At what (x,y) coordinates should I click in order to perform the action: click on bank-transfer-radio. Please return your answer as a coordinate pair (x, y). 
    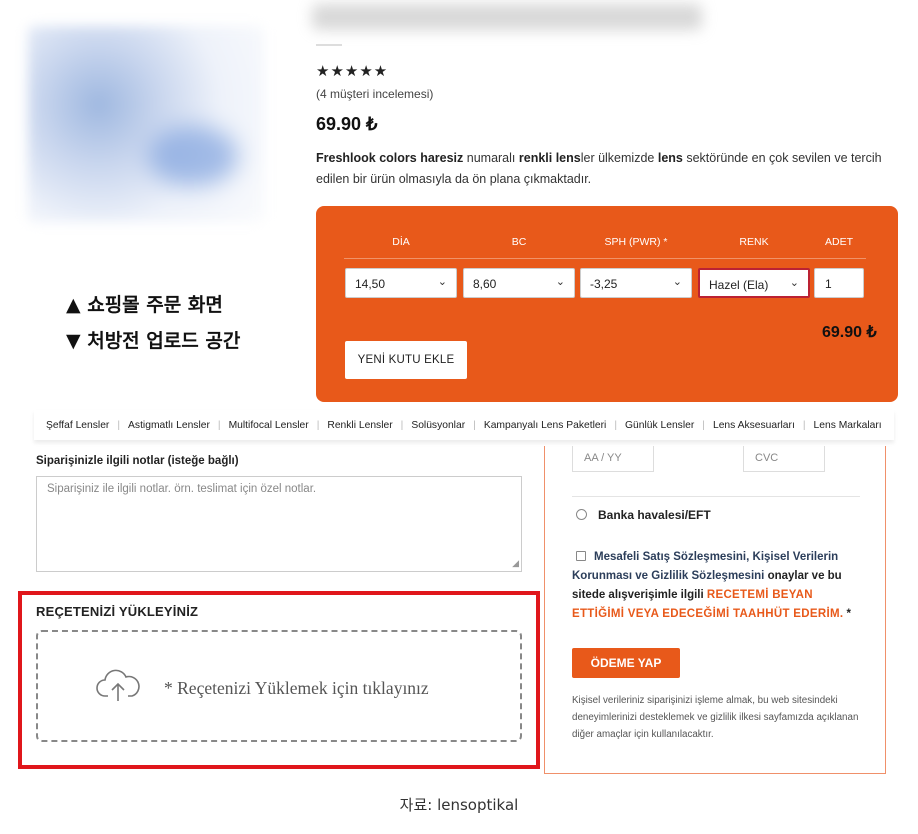
    Looking at the image, I should click on (581, 514).